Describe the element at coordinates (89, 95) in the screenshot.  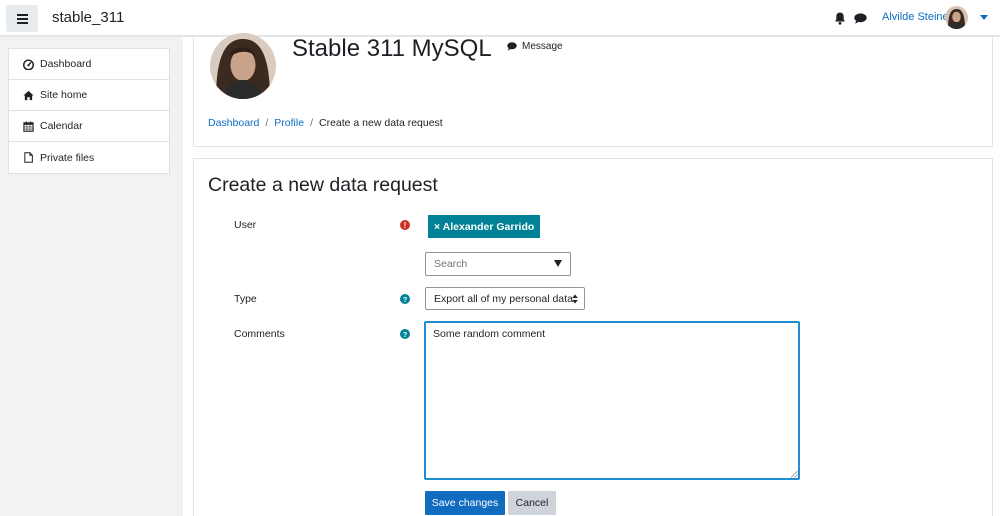
I see `drawer-item-site-home: Site home` at that location.